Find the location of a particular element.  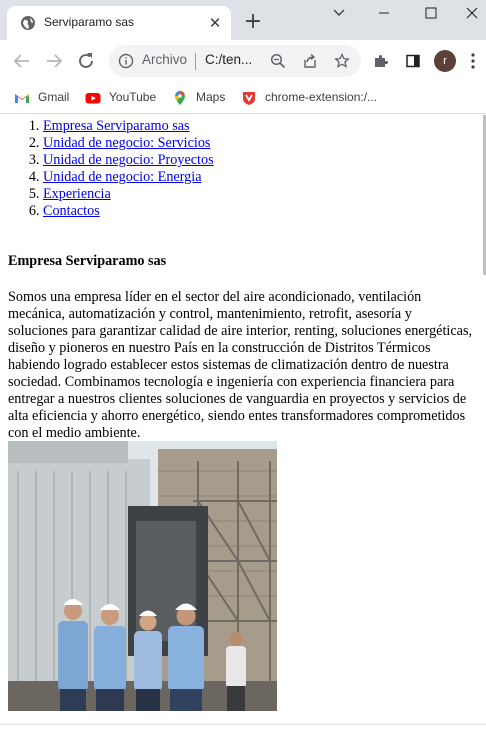

forward-arrow-icon is located at coordinates (54, 61).